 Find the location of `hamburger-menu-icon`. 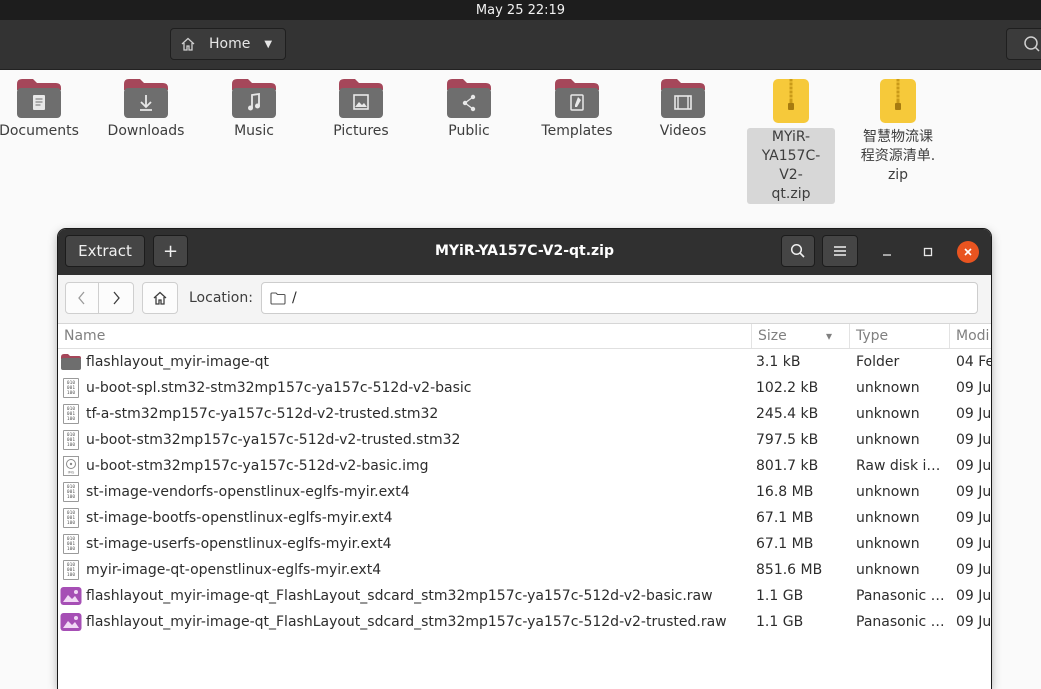

hamburger-menu-icon is located at coordinates (840, 251).